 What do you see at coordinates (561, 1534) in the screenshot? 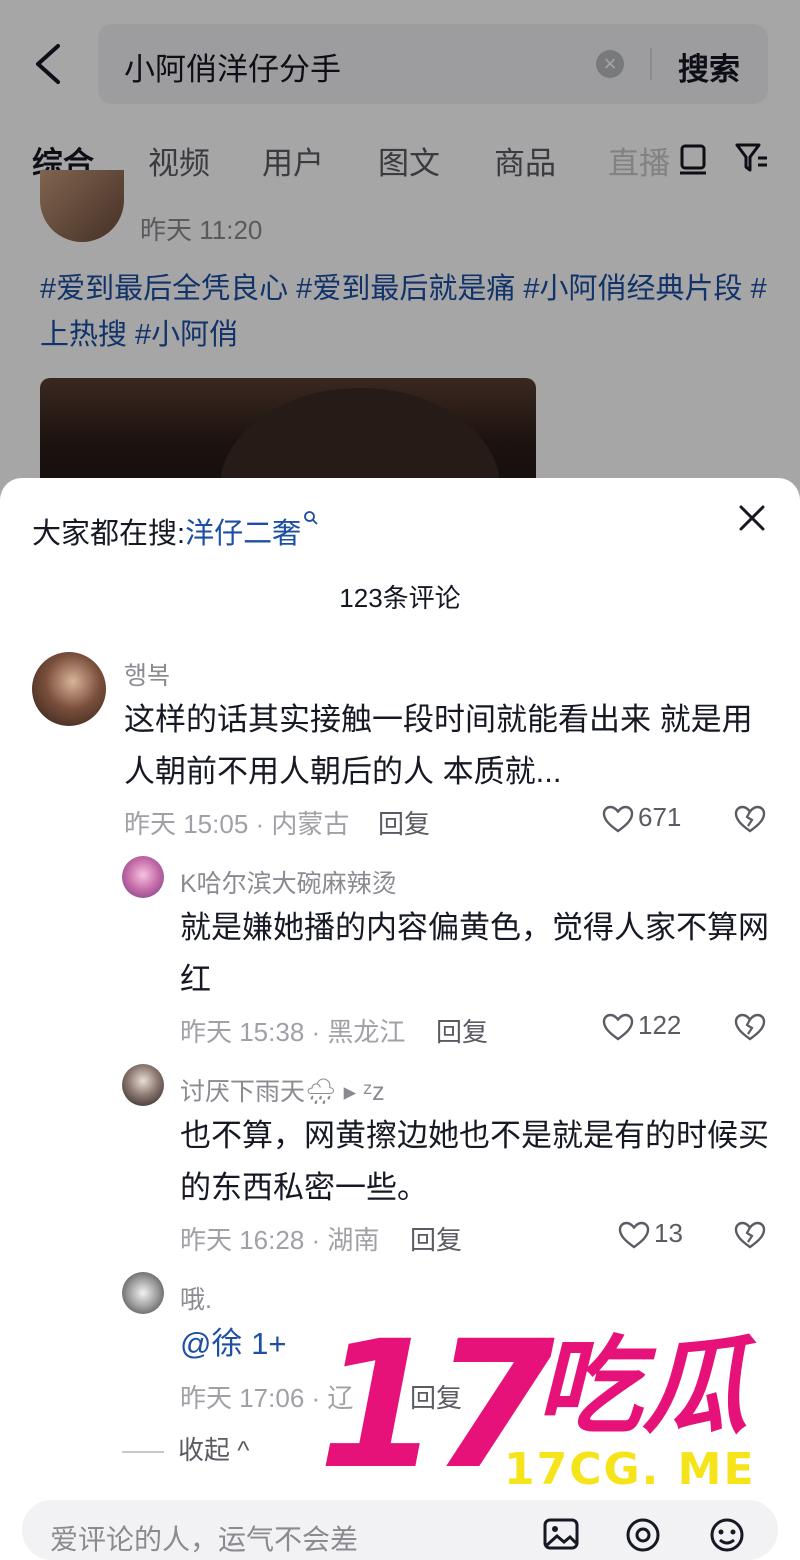
I see `image-icon` at bounding box center [561, 1534].